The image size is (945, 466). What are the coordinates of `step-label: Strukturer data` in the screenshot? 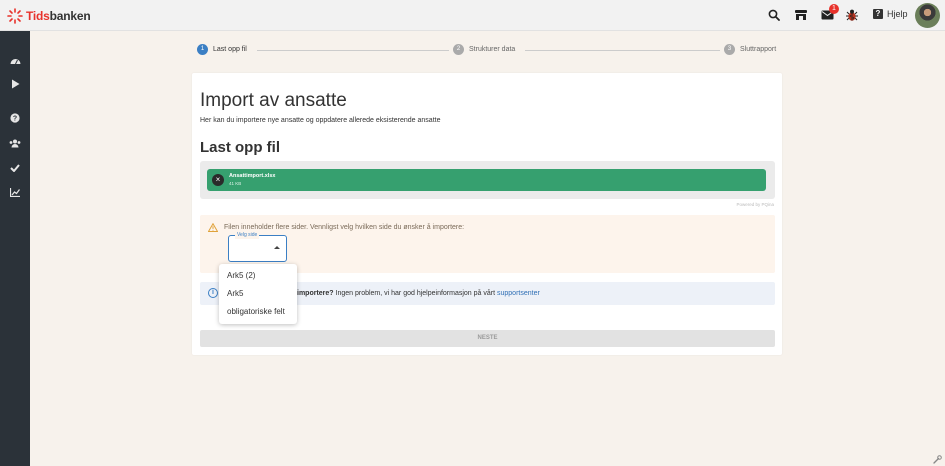 It's located at (492, 49).